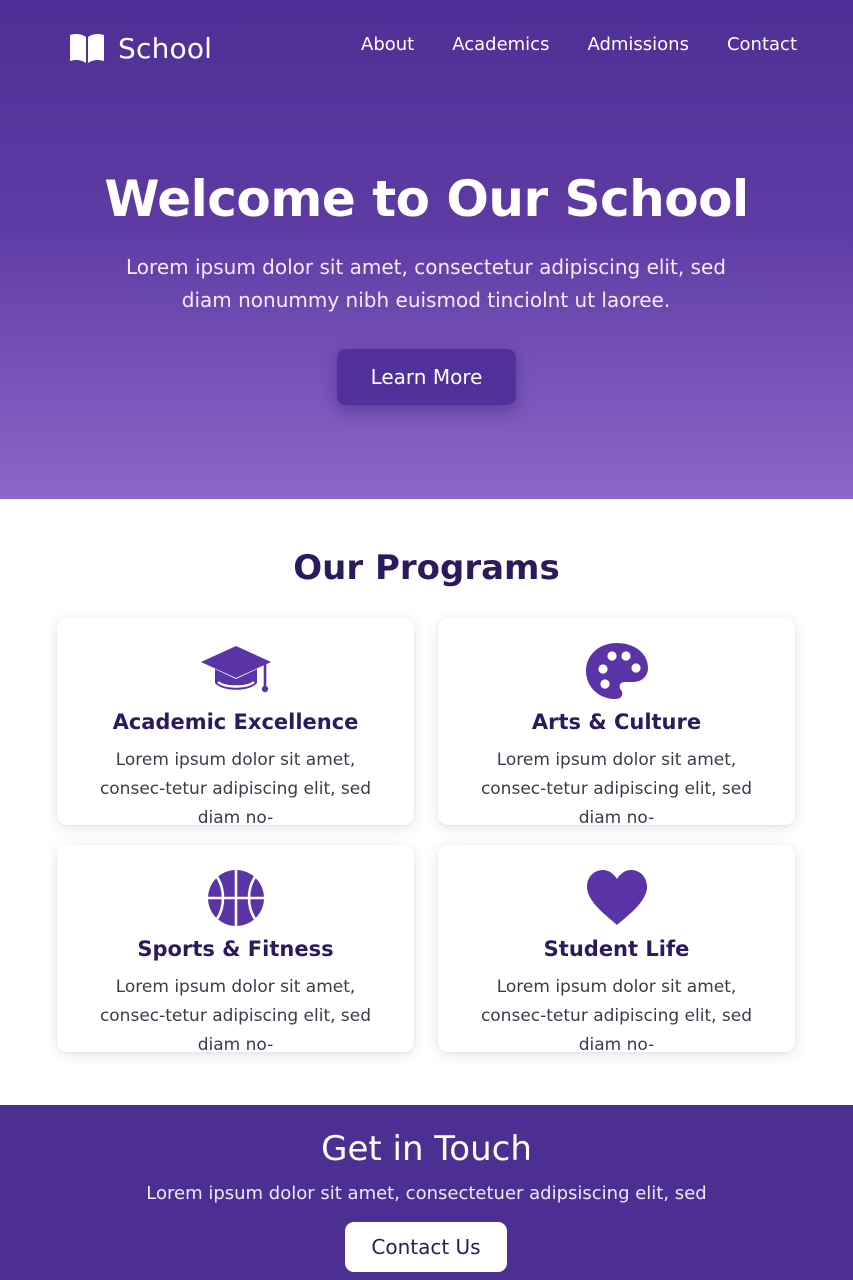 The height and width of the screenshot is (1280, 853). I want to click on brand-logo: School, so click(140, 48).